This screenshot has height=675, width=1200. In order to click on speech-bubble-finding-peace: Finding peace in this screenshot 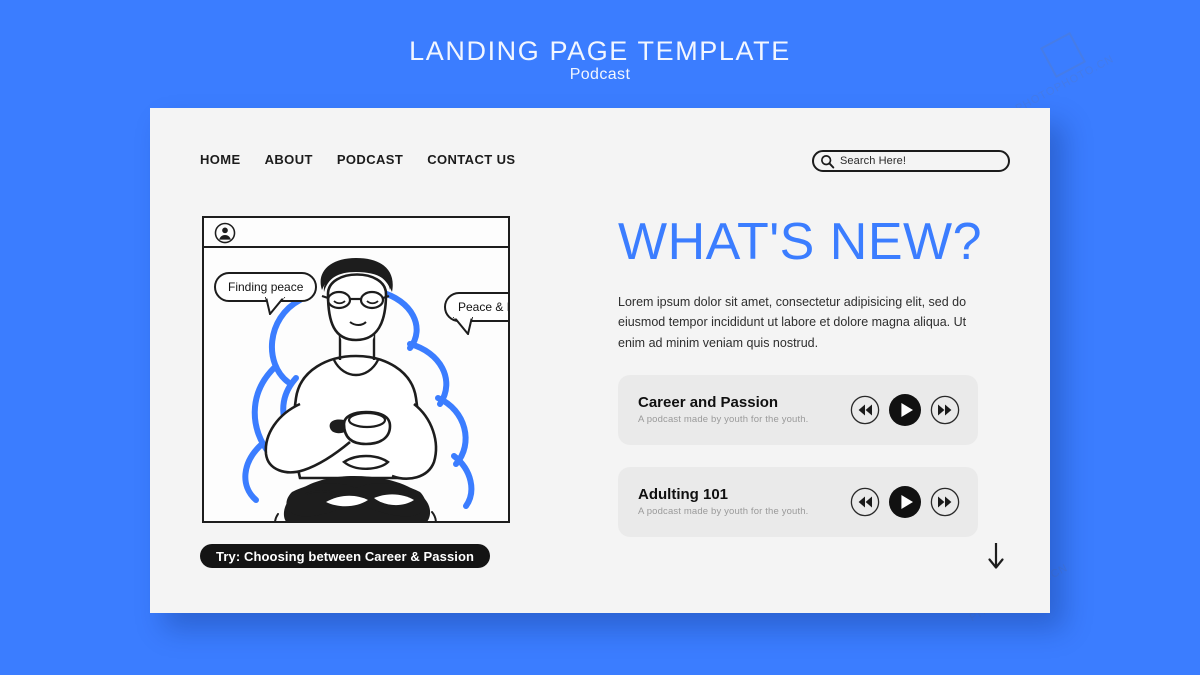, I will do `click(266, 293)`.